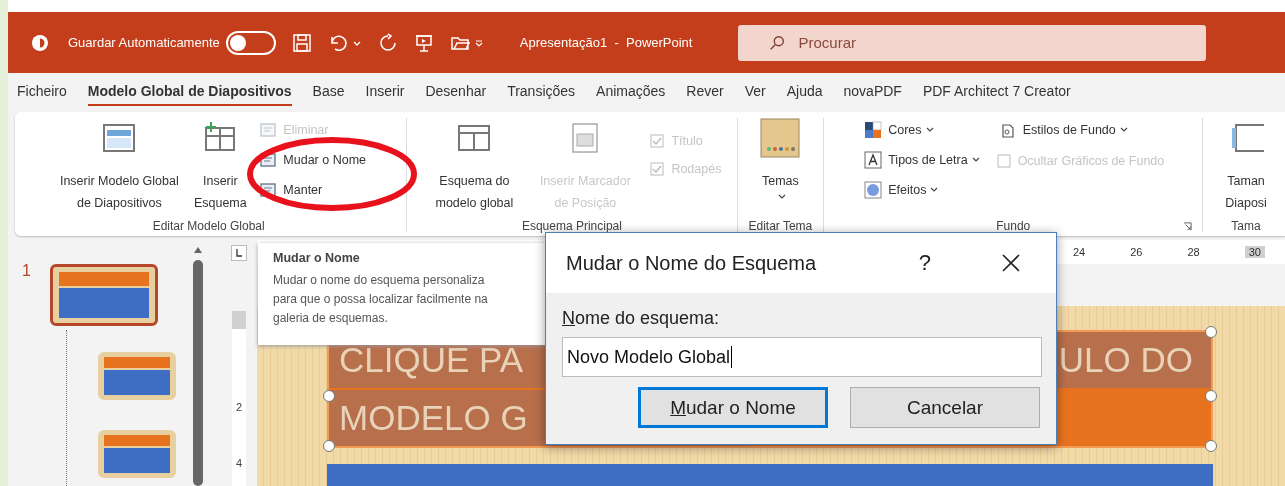  I want to click on dropdown-button: Efeitos, so click(922, 190).